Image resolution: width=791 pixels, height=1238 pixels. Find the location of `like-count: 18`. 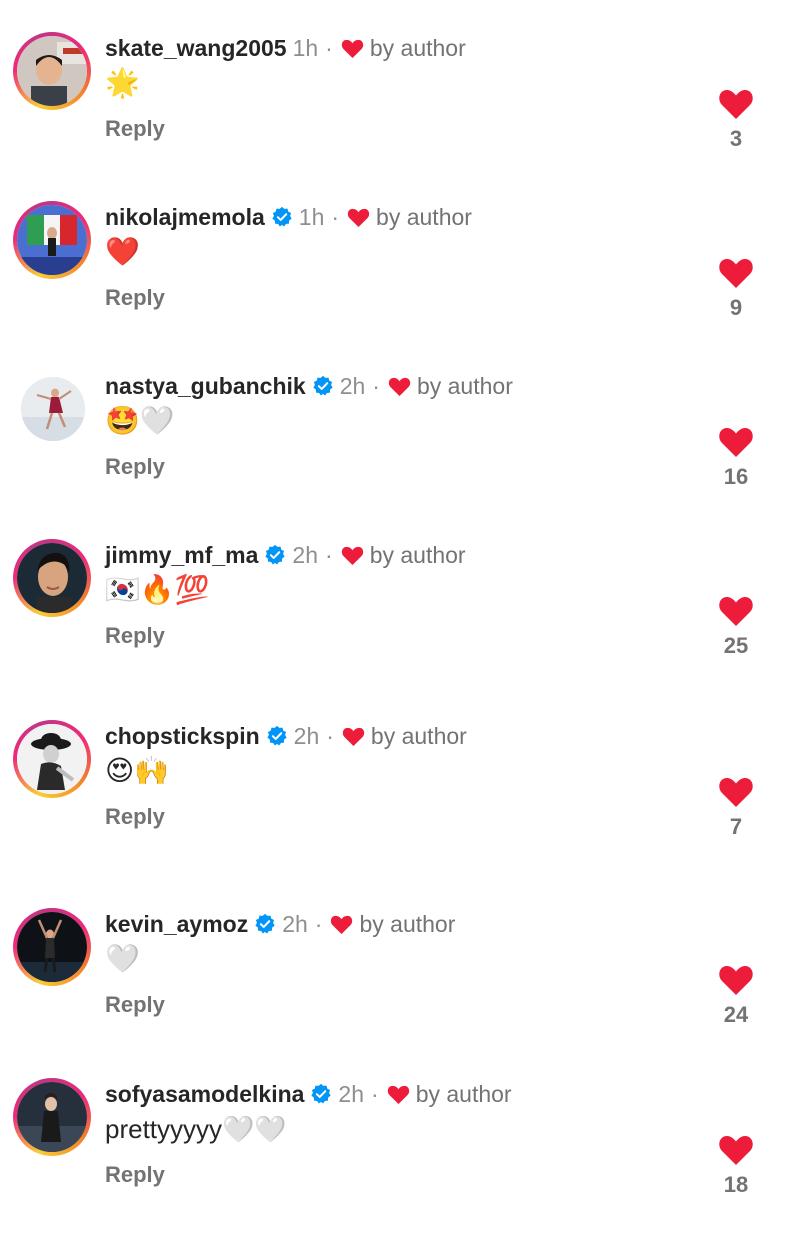

like-count: 18 is located at coordinates (736, 1184).